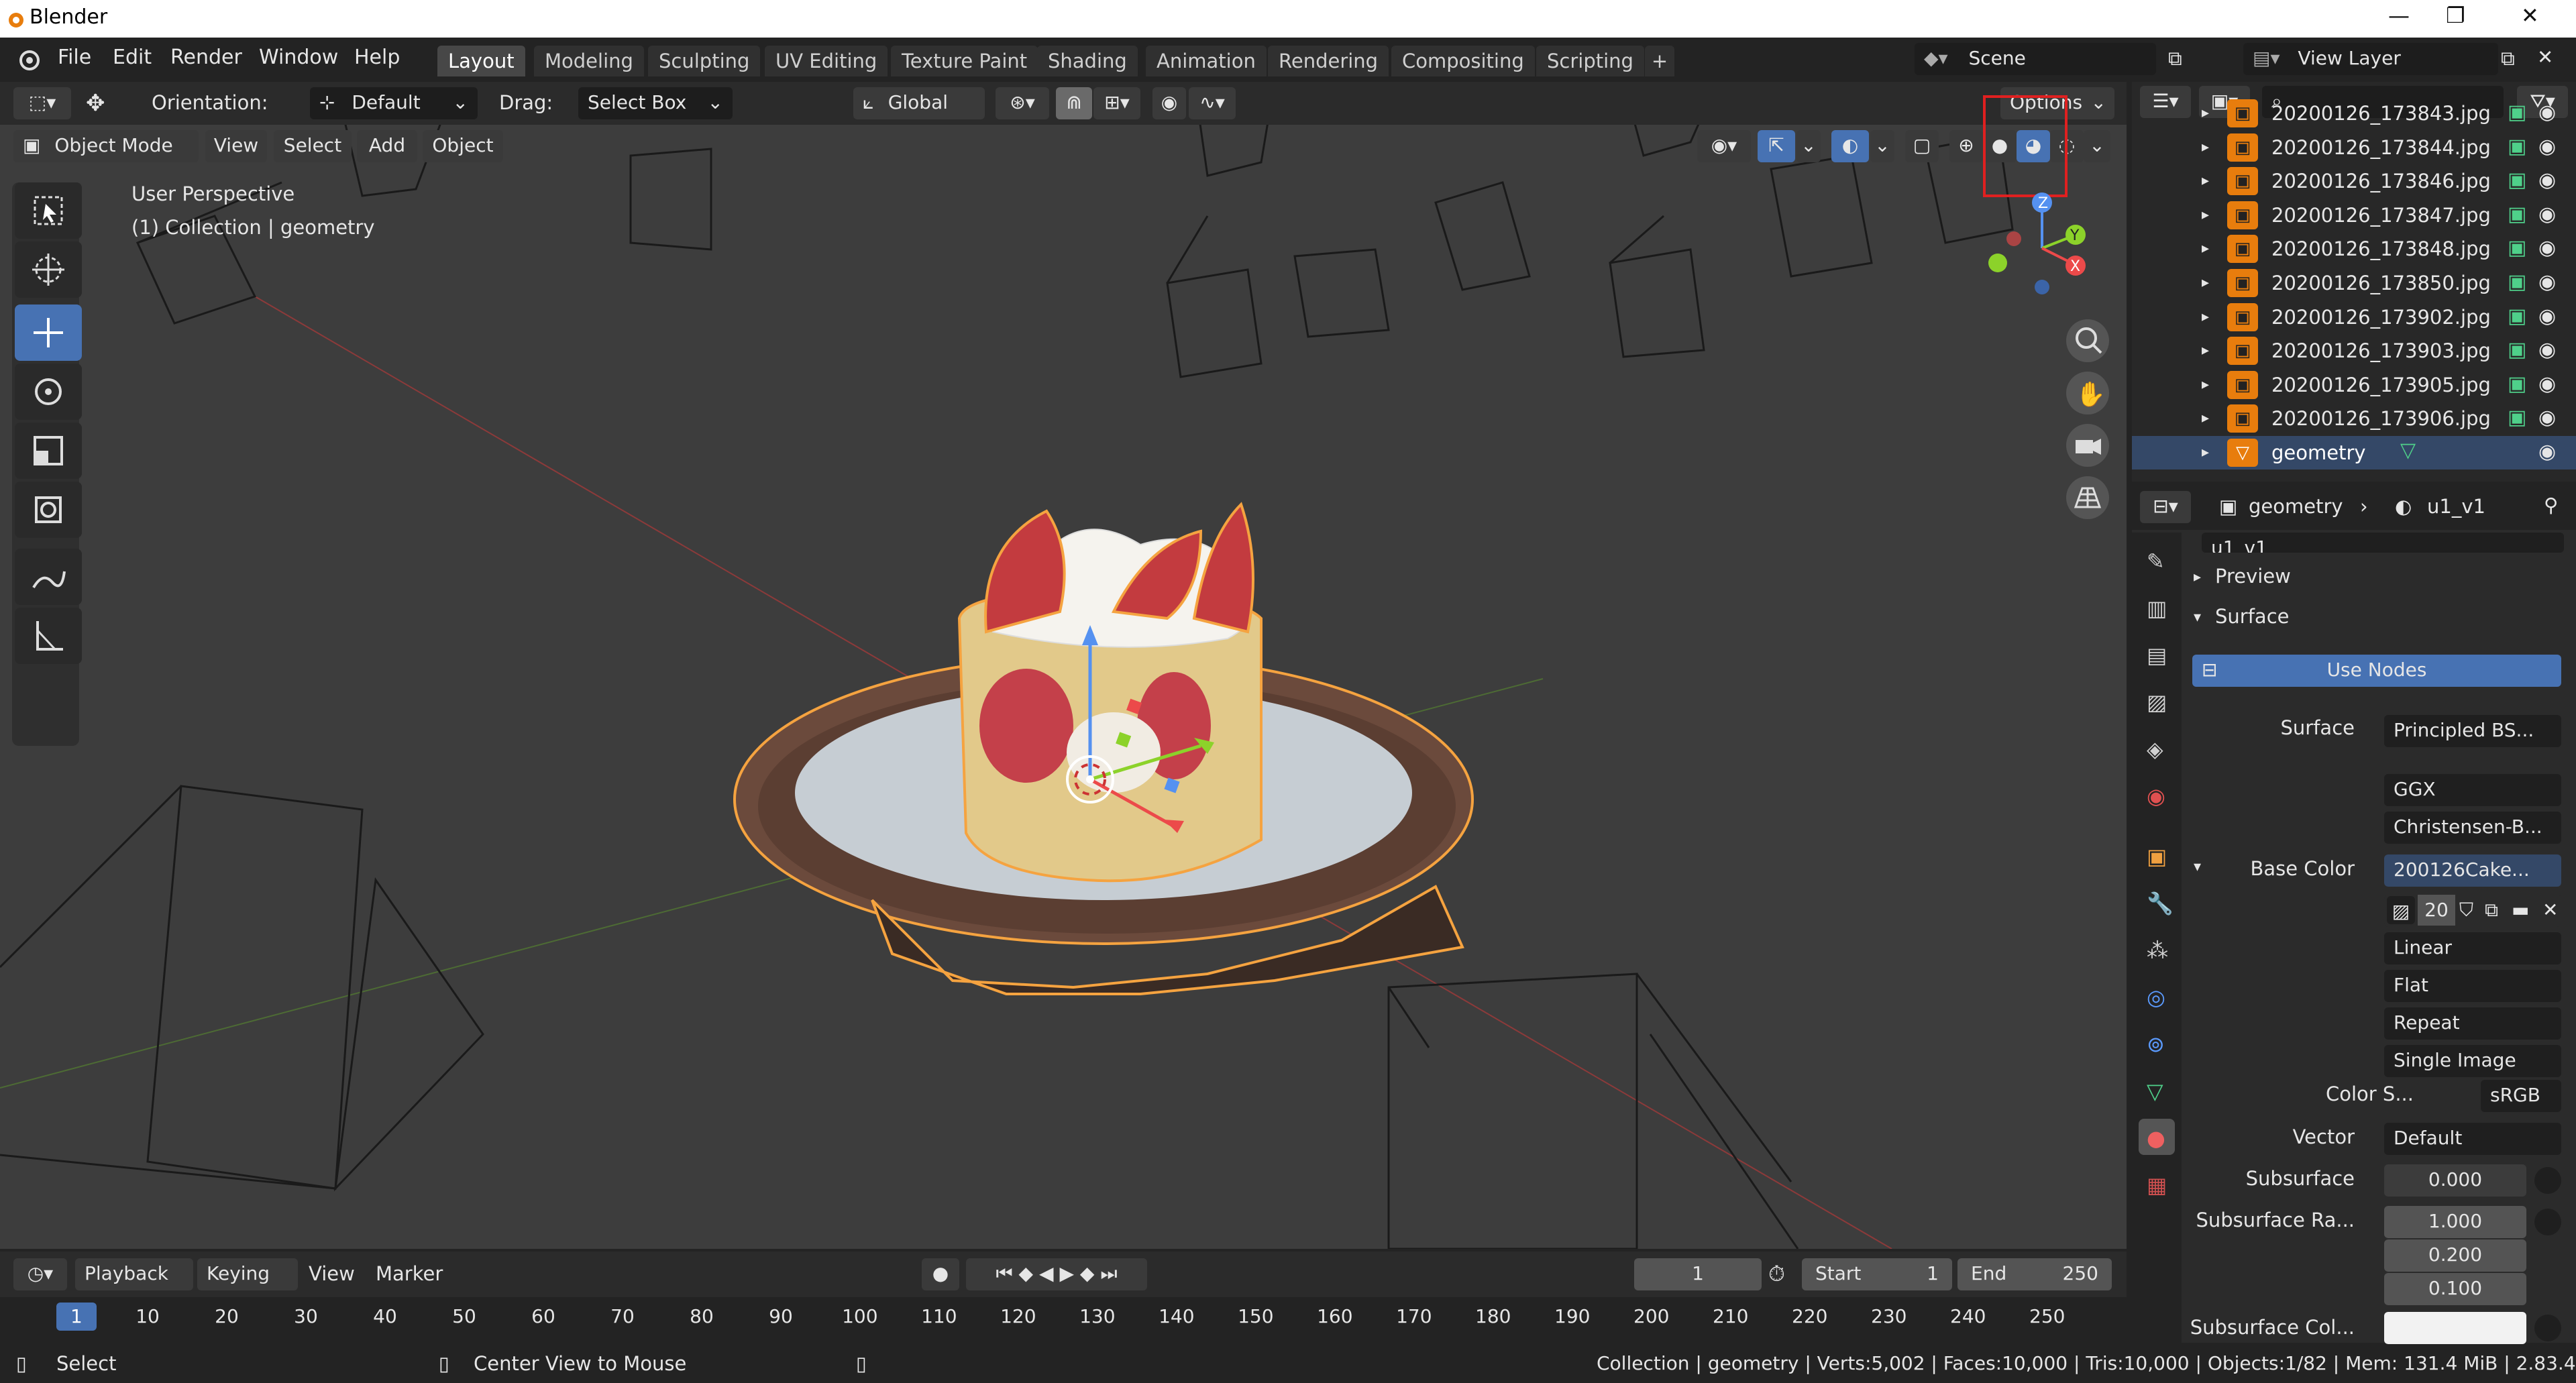 Image resolution: width=2576 pixels, height=1383 pixels. What do you see at coordinates (48, 636) in the screenshot?
I see `measure-tool` at bounding box center [48, 636].